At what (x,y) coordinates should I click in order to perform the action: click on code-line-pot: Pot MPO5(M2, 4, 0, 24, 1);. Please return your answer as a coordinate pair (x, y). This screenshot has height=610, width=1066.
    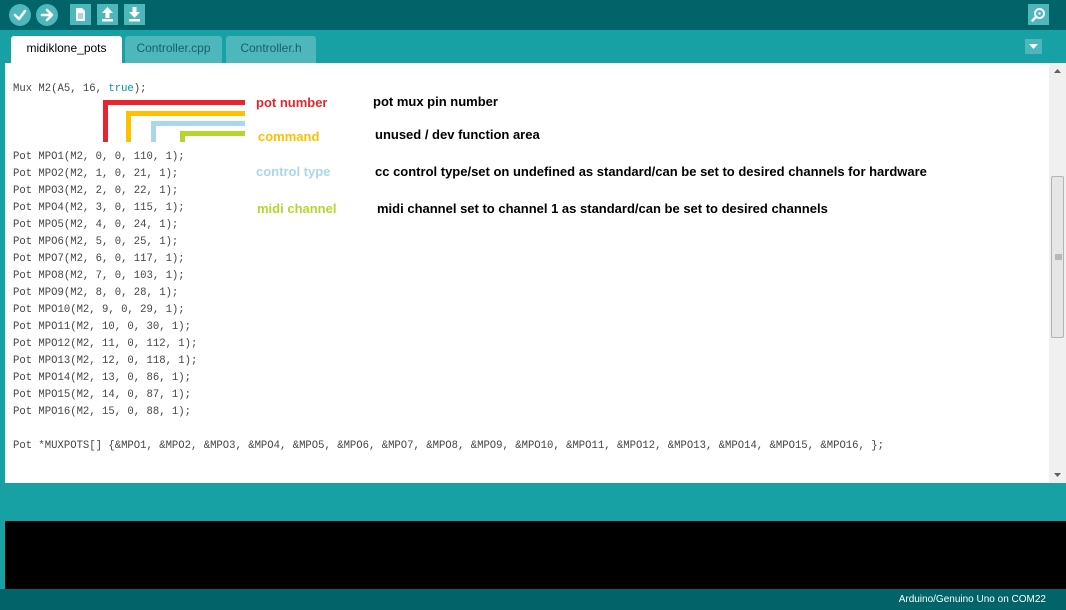
    Looking at the image, I should click on (96, 225).